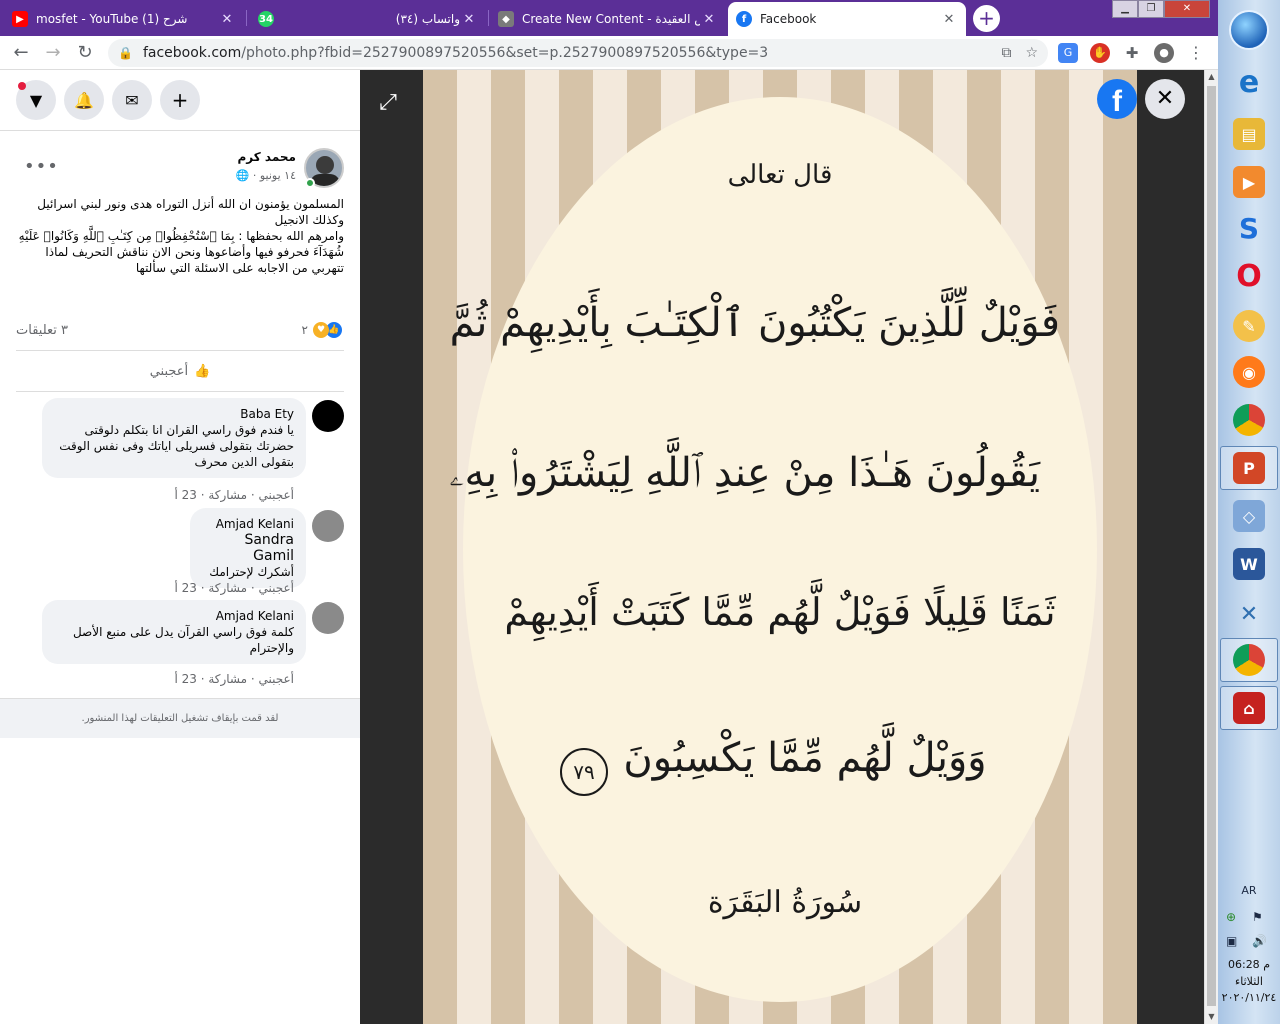 The height and width of the screenshot is (1024, 1280). I want to click on tab-facebook: f Facebook ✕, so click(847, 19).